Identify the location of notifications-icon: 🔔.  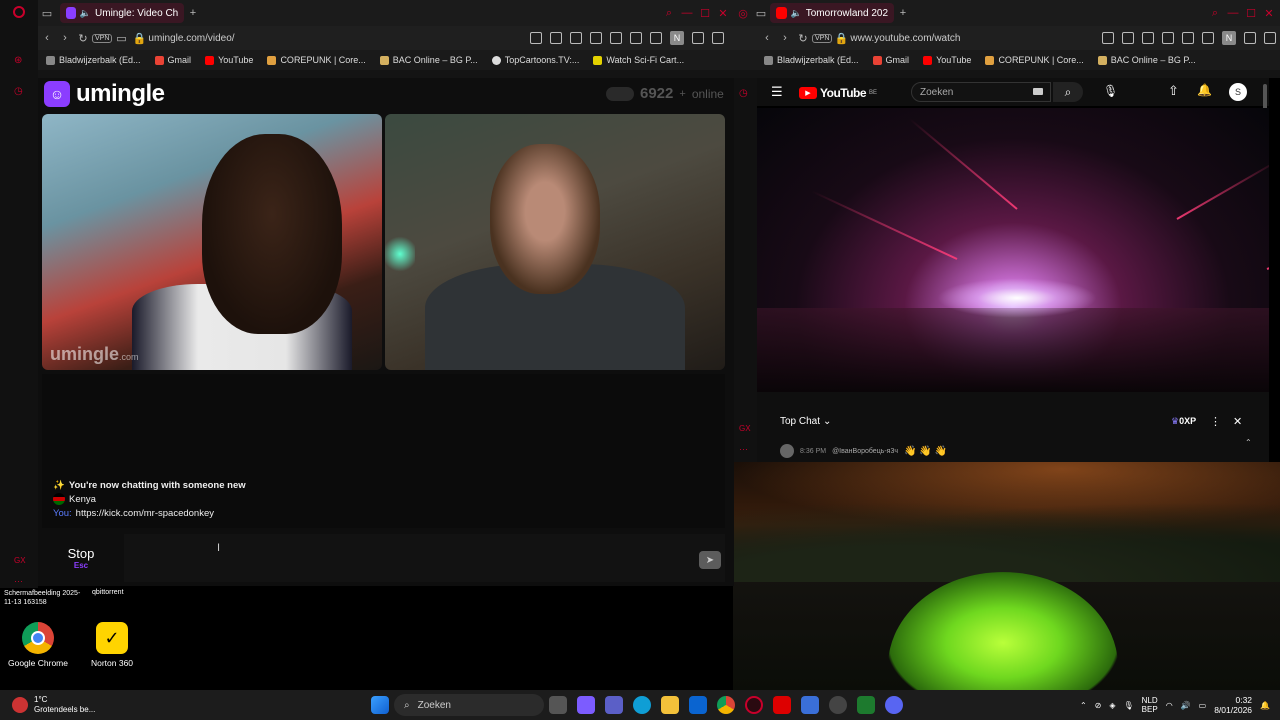
(1204, 90).